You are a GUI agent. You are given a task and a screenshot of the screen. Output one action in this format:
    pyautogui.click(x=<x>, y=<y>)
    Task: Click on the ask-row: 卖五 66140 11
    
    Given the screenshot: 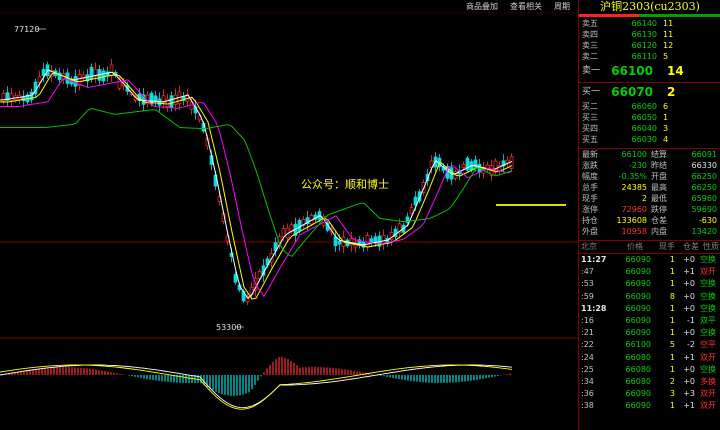 What is the action you would take?
    pyautogui.click(x=628, y=23)
    